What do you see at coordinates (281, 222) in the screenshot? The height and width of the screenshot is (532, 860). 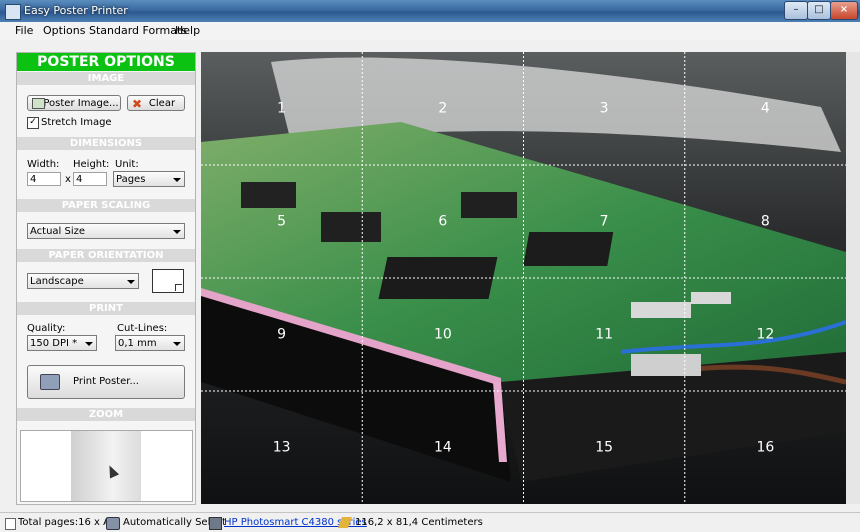 I see `tile-number: 5` at bounding box center [281, 222].